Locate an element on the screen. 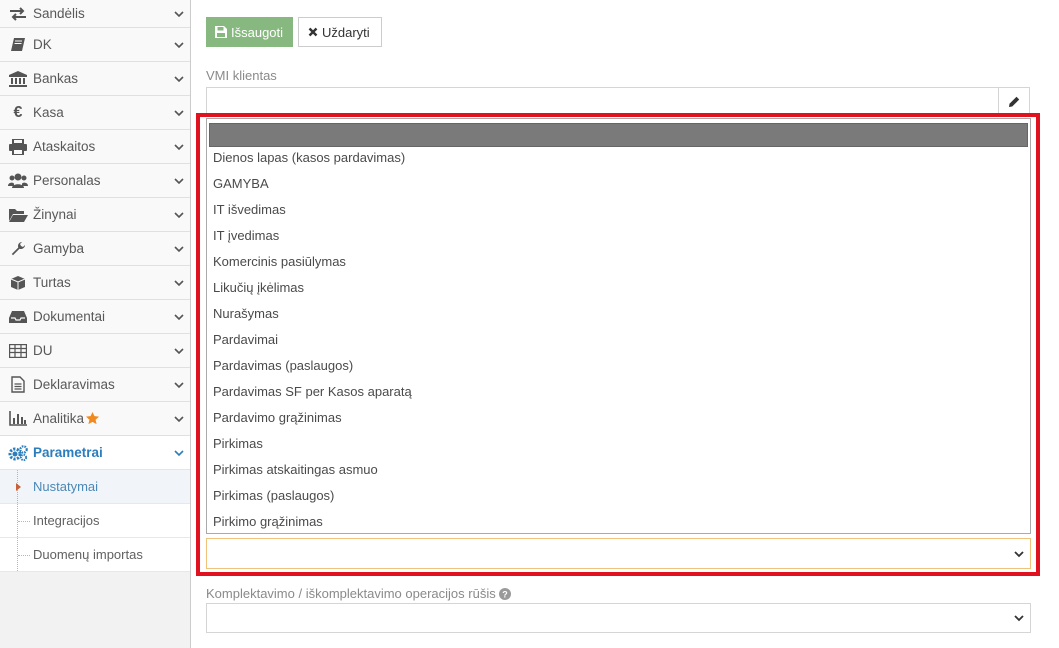 This screenshot has height=648, width=1059. sidebar-item-label: Gamyba is located at coordinates (59, 248).